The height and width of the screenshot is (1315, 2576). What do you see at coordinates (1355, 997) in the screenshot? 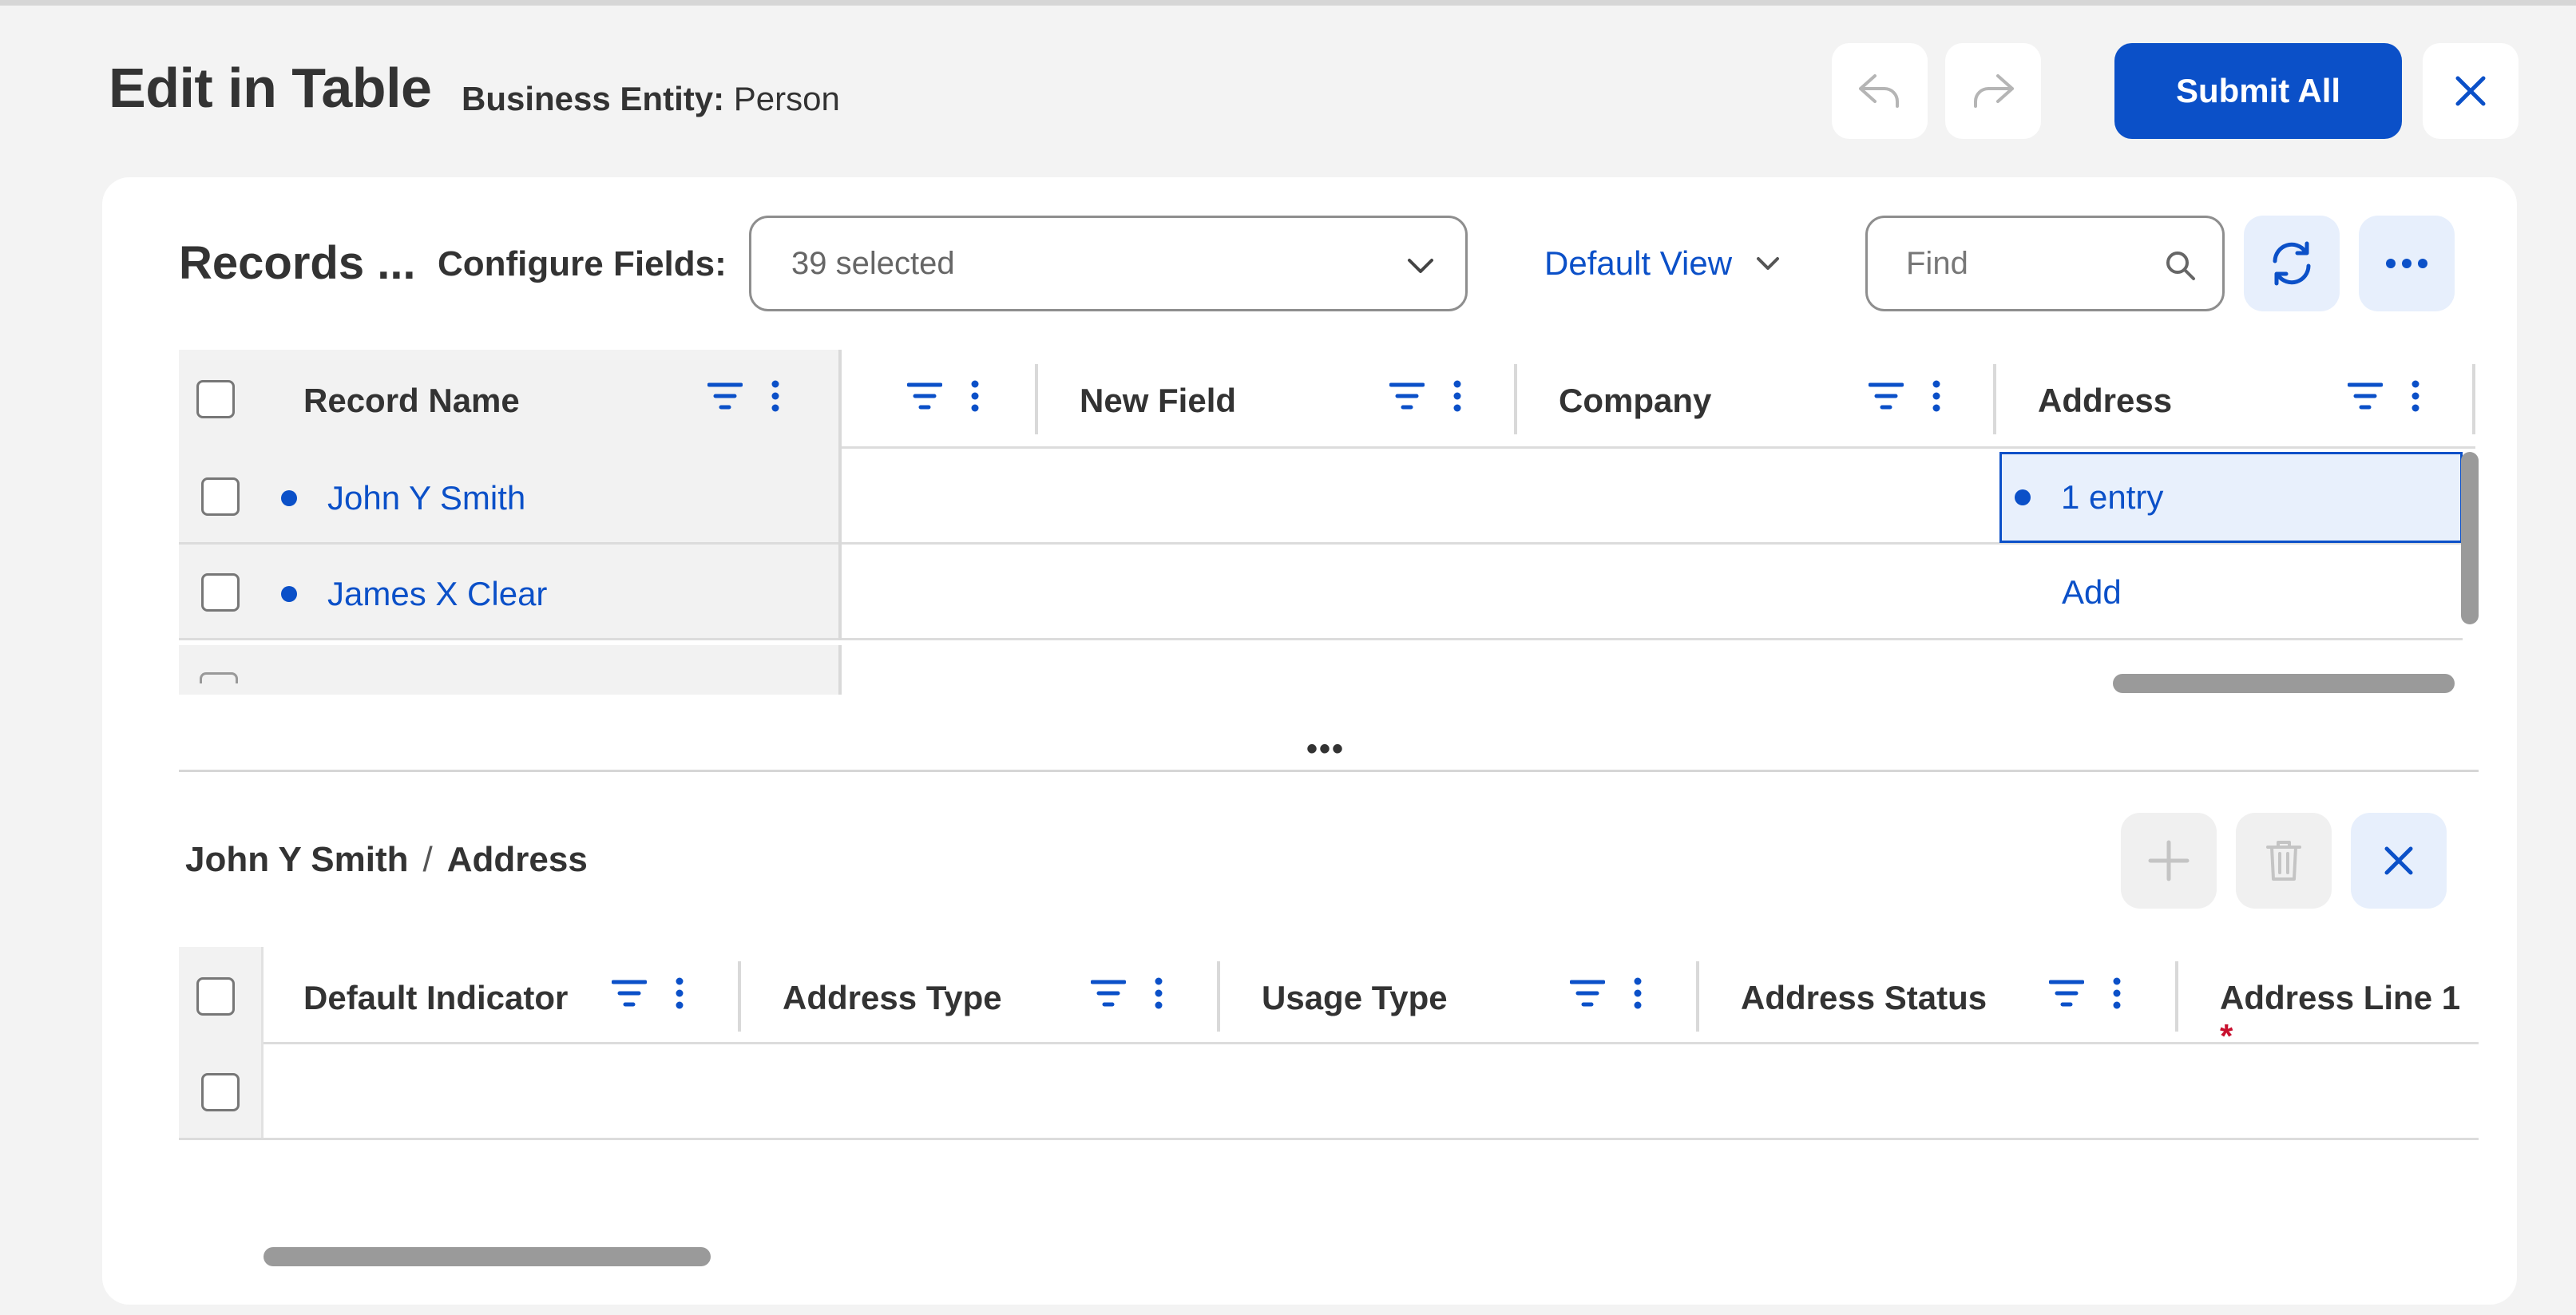
I see `column-header-usage-type: Usage Type` at bounding box center [1355, 997].